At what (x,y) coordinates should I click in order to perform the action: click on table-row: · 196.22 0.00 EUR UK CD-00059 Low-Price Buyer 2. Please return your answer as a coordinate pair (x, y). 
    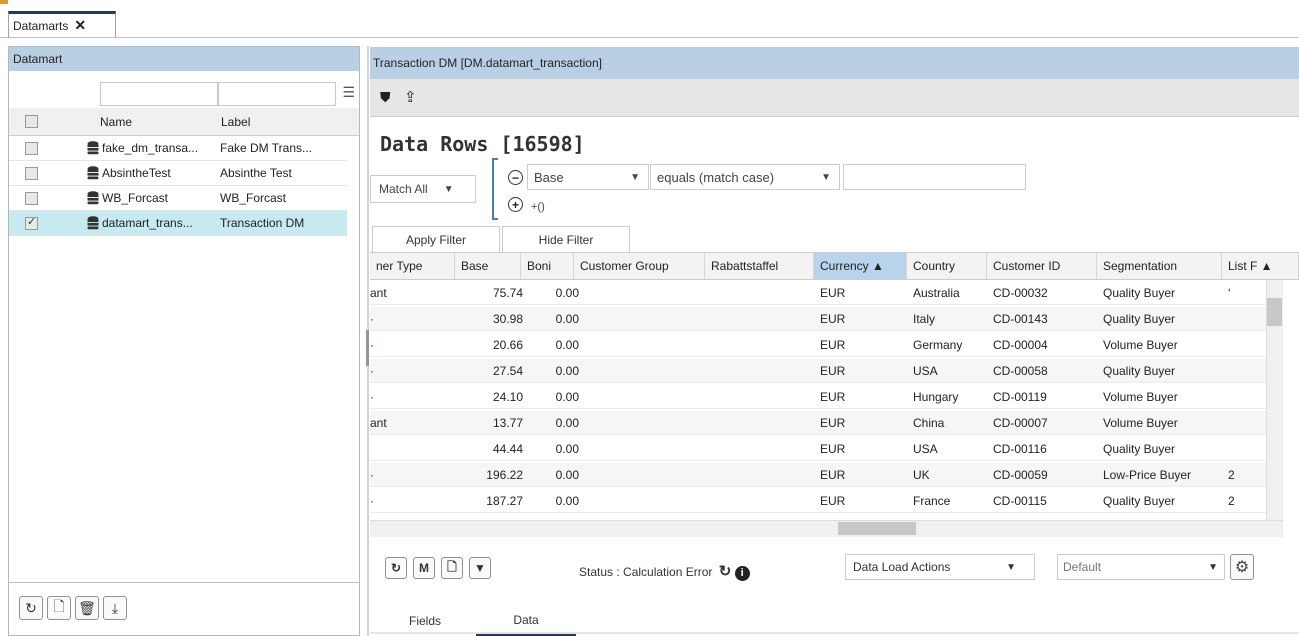
    Looking at the image, I should click on (818, 475).